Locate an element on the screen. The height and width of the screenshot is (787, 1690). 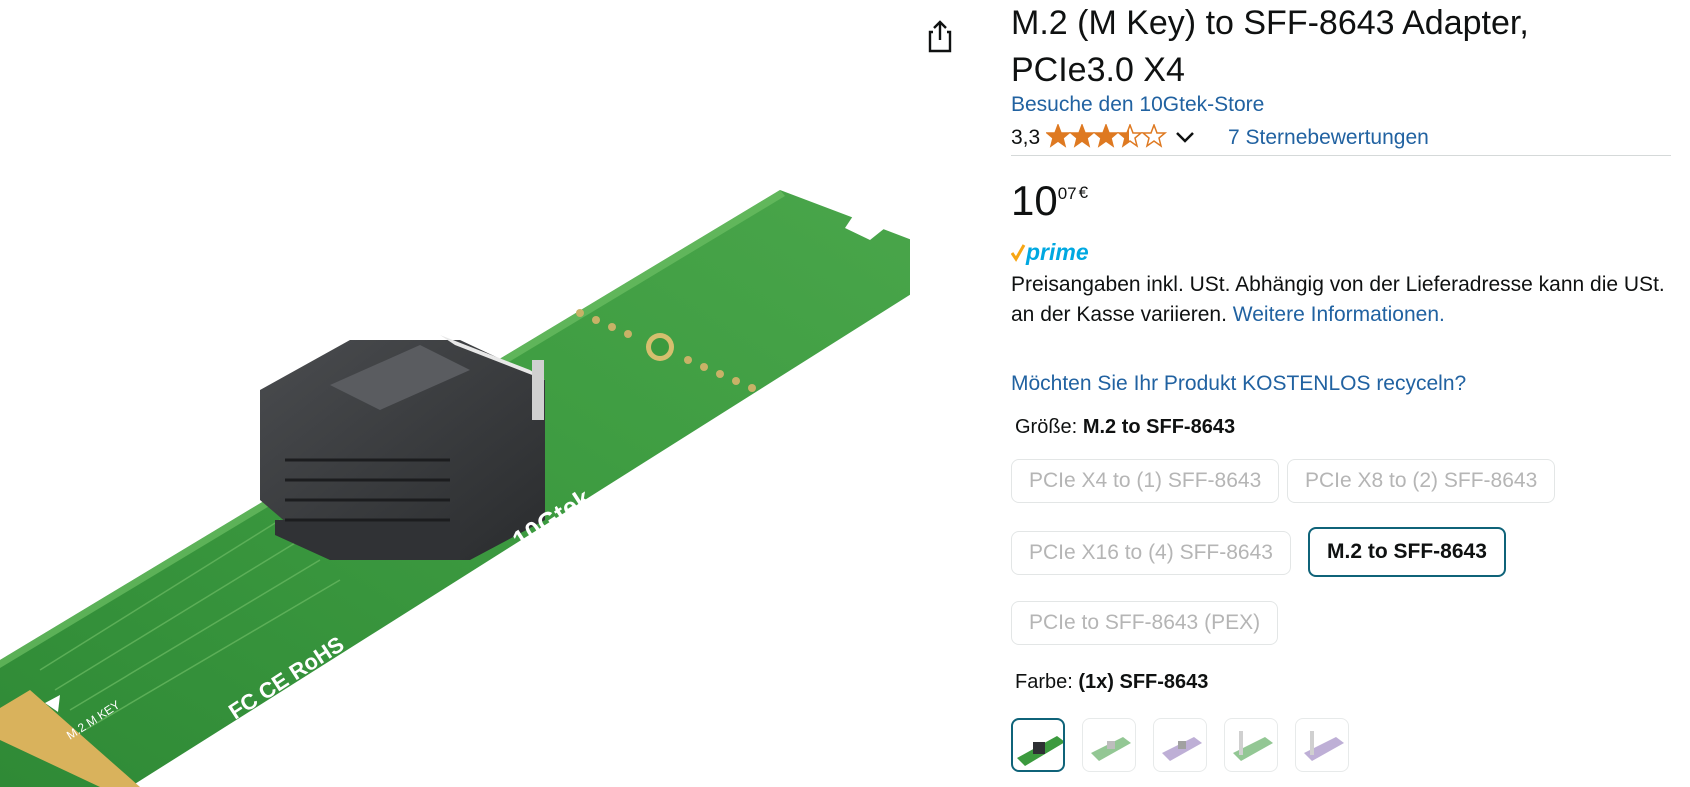
rating-row: 3,3 7 Sternebewertungen is located at coordinates (1341, 139).